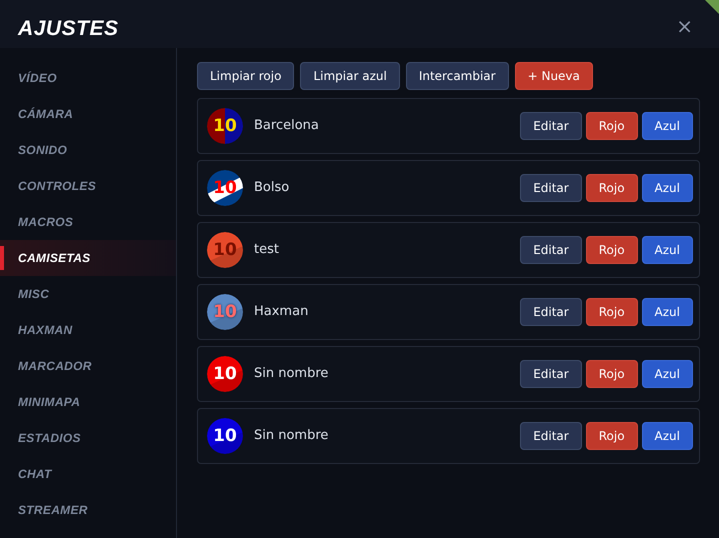  I want to click on sidebar-item: MACROS, so click(88, 222).